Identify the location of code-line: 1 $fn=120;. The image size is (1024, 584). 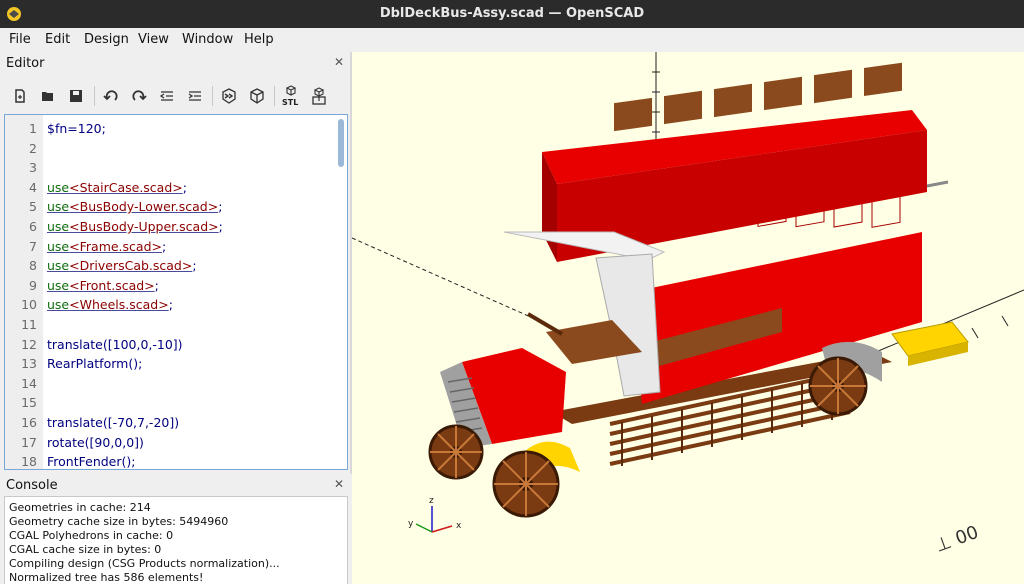
(170, 129).